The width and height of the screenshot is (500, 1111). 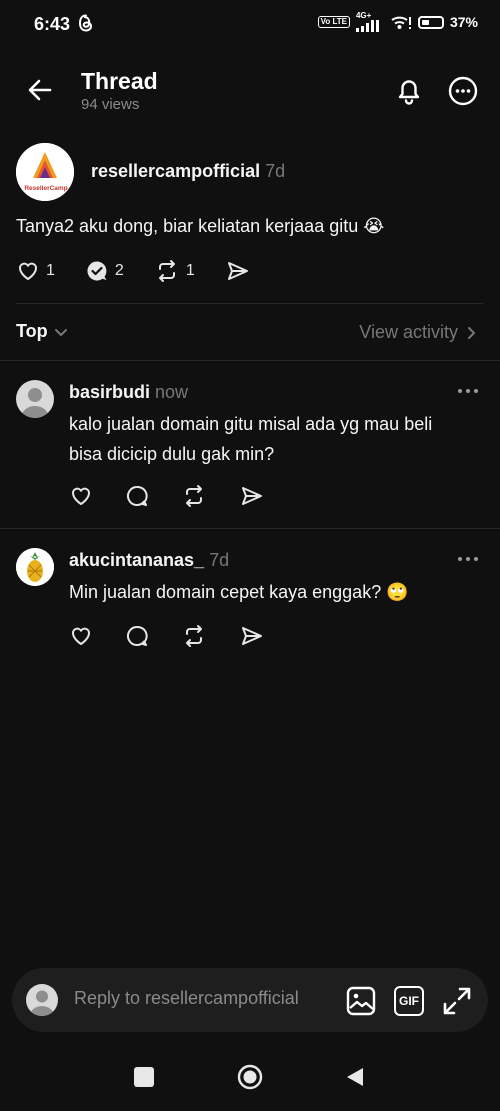 What do you see at coordinates (32, 331) in the screenshot?
I see `sort-label: Top` at bounding box center [32, 331].